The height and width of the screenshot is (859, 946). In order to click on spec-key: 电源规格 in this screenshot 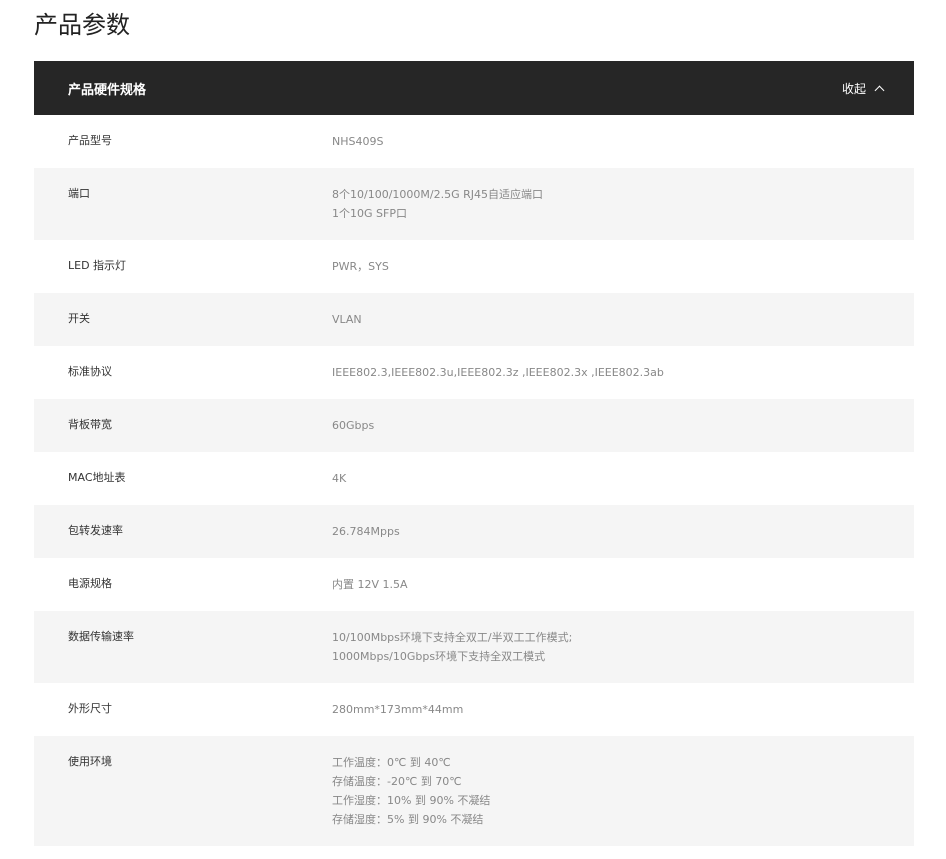, I will do `click(90, 583)`.